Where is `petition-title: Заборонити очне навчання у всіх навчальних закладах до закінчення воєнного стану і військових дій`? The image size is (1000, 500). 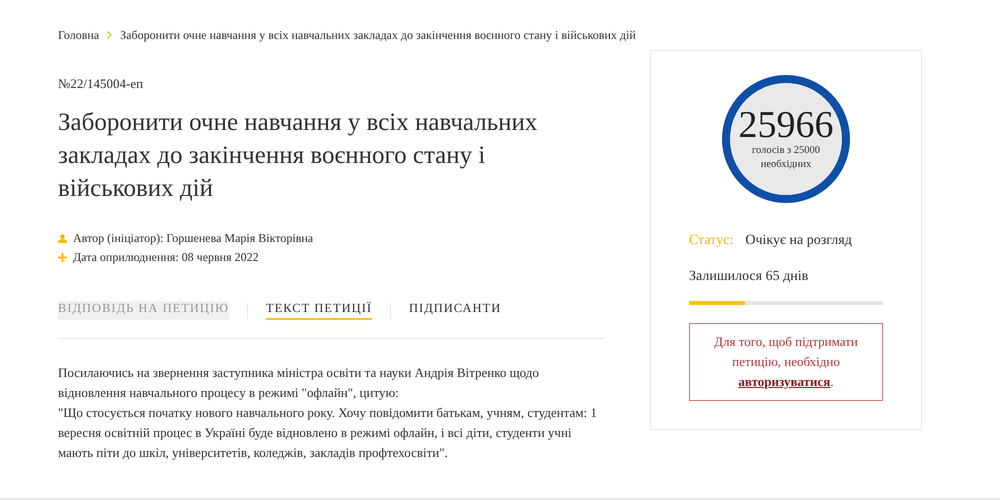 petition-title: Заборонити очне навчання у всіх навчальних закладах до закінчення воєнного стану і військових дій is located at coordinates (298, 156).